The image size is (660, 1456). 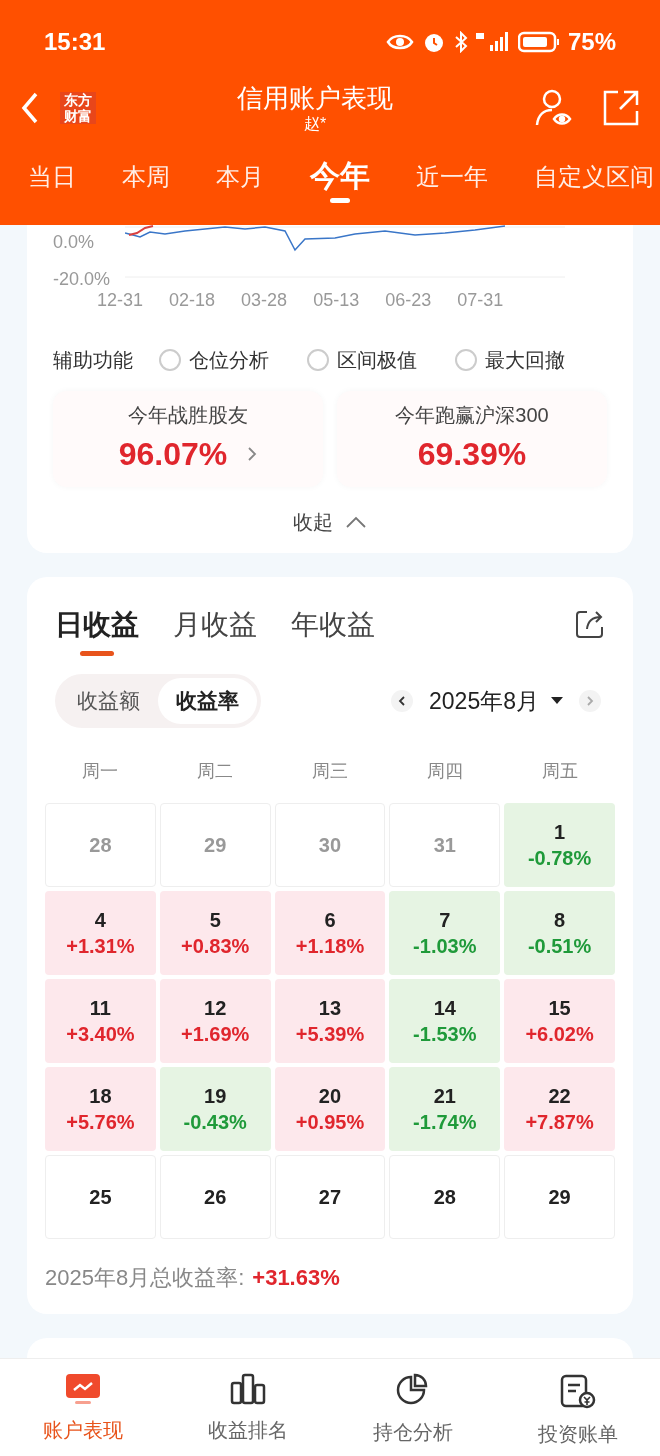 I want to click on daily-return: -1.03%, so click(x=445, y=946).